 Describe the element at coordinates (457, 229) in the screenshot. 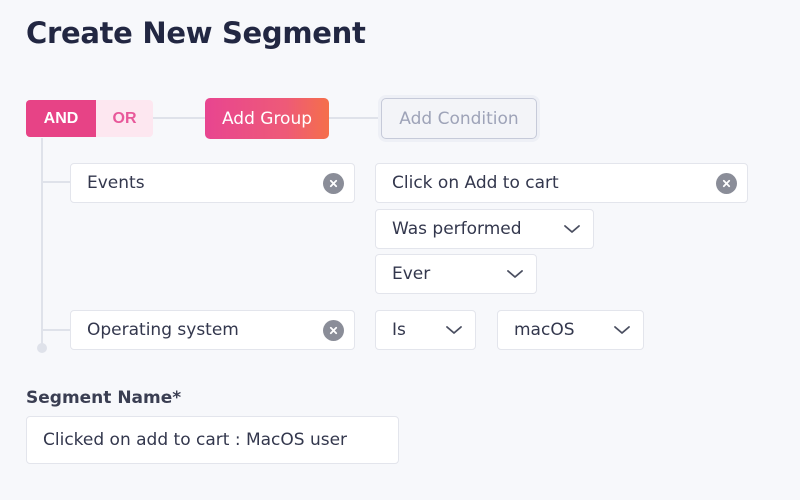

I see `performed-value: Was performed` at that location.